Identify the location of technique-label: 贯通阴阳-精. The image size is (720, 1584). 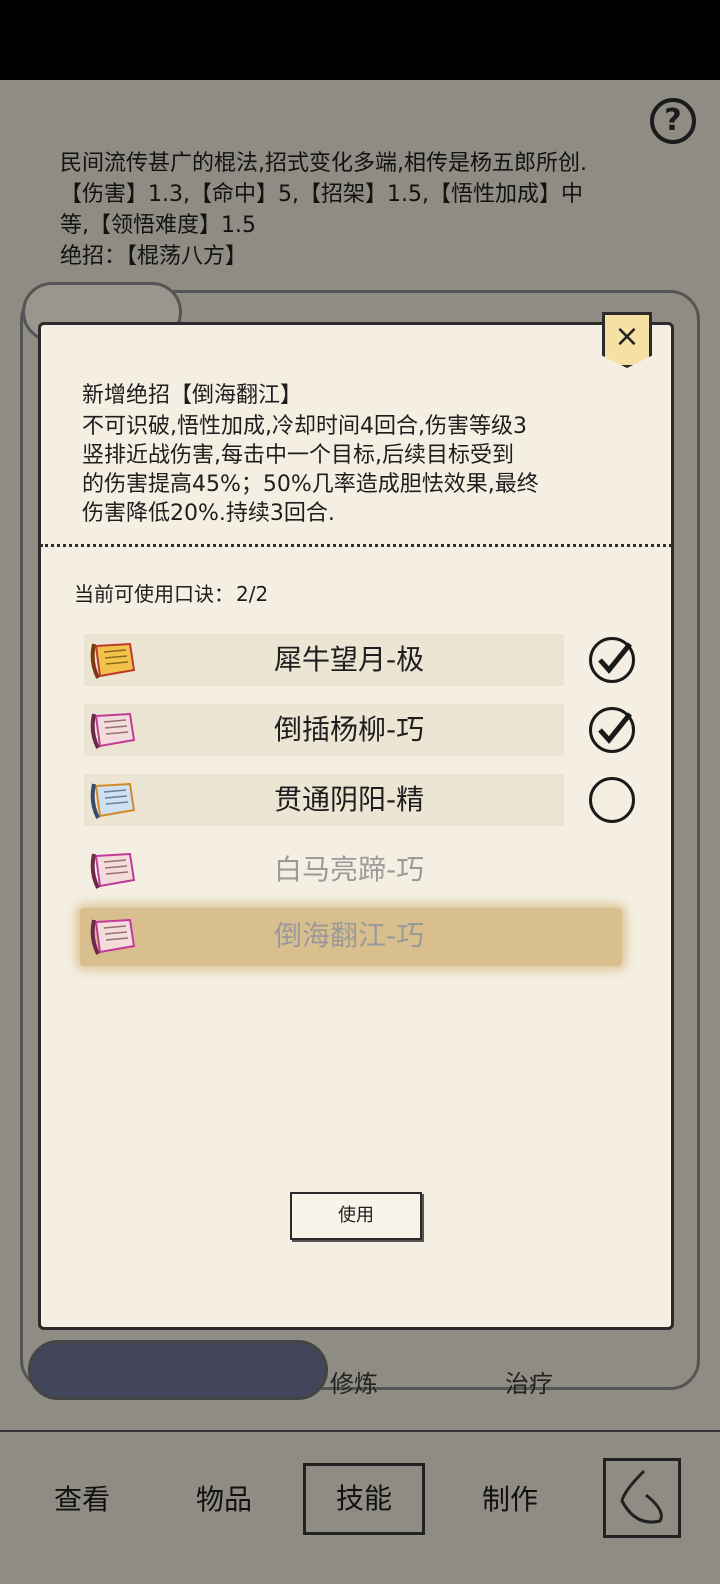
(349, 799).